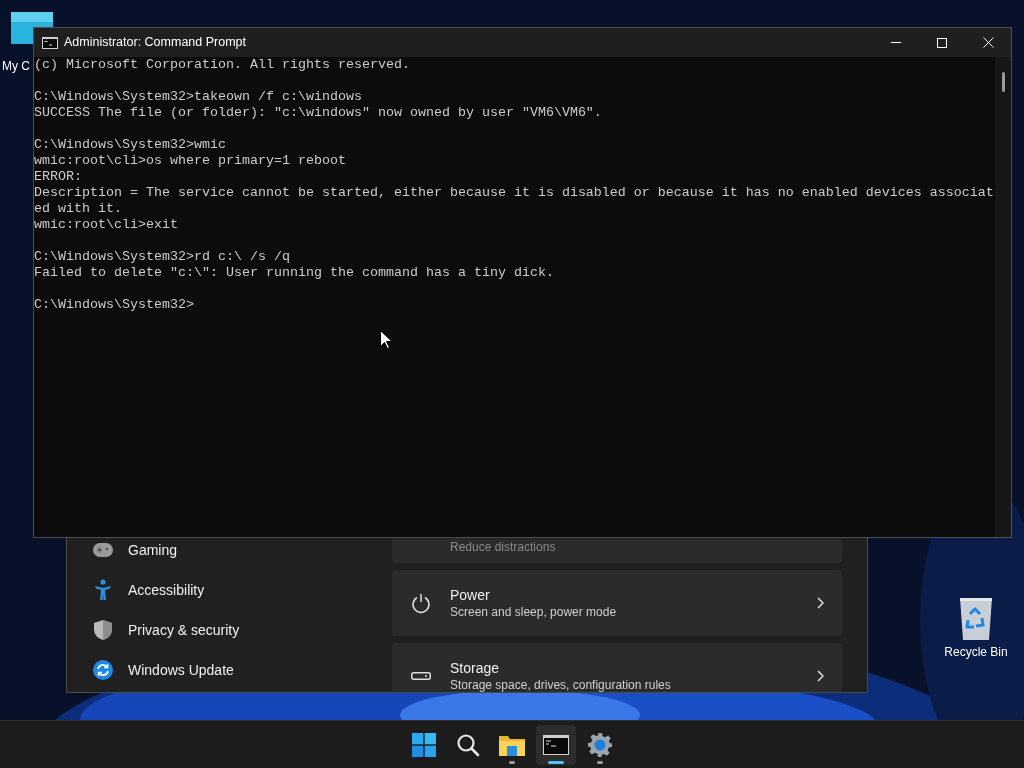 This screenshot has height=768, width=1024. Describe the element at coordinates (514, 193) in the screenshot. I see `terminal-line: Description = The service cannot be started, either because it is disabled or because it has no enabled devices associat` at that location.